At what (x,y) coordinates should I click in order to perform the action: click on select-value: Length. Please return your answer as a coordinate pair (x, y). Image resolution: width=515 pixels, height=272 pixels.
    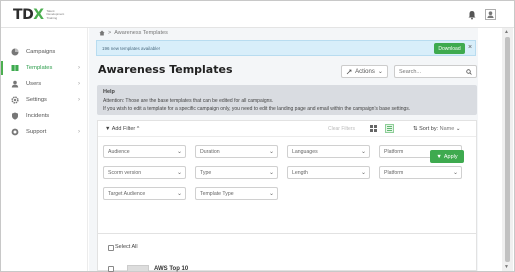
    Looking at the image, I should click on (300, 172).